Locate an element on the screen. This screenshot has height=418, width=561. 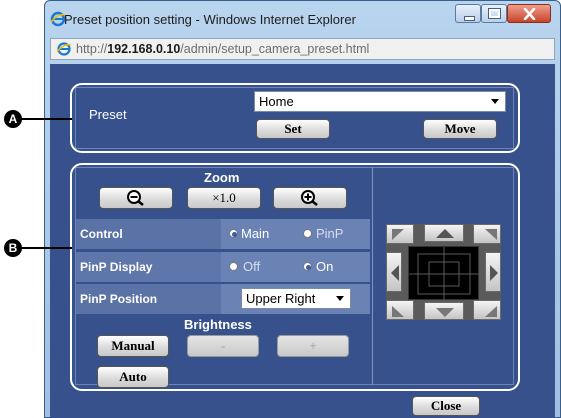
window-controls is located at coordinates (505, 14).